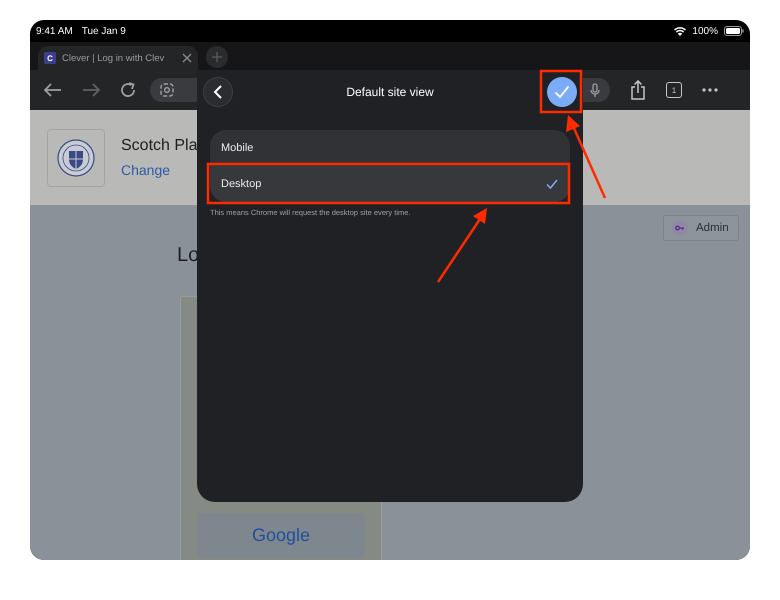 The height and width of the screenshot is (600, 780). Describe the element at coordinates (104, 31) in the screenshot. I see `status-date: Tue Jan 9` at that location.